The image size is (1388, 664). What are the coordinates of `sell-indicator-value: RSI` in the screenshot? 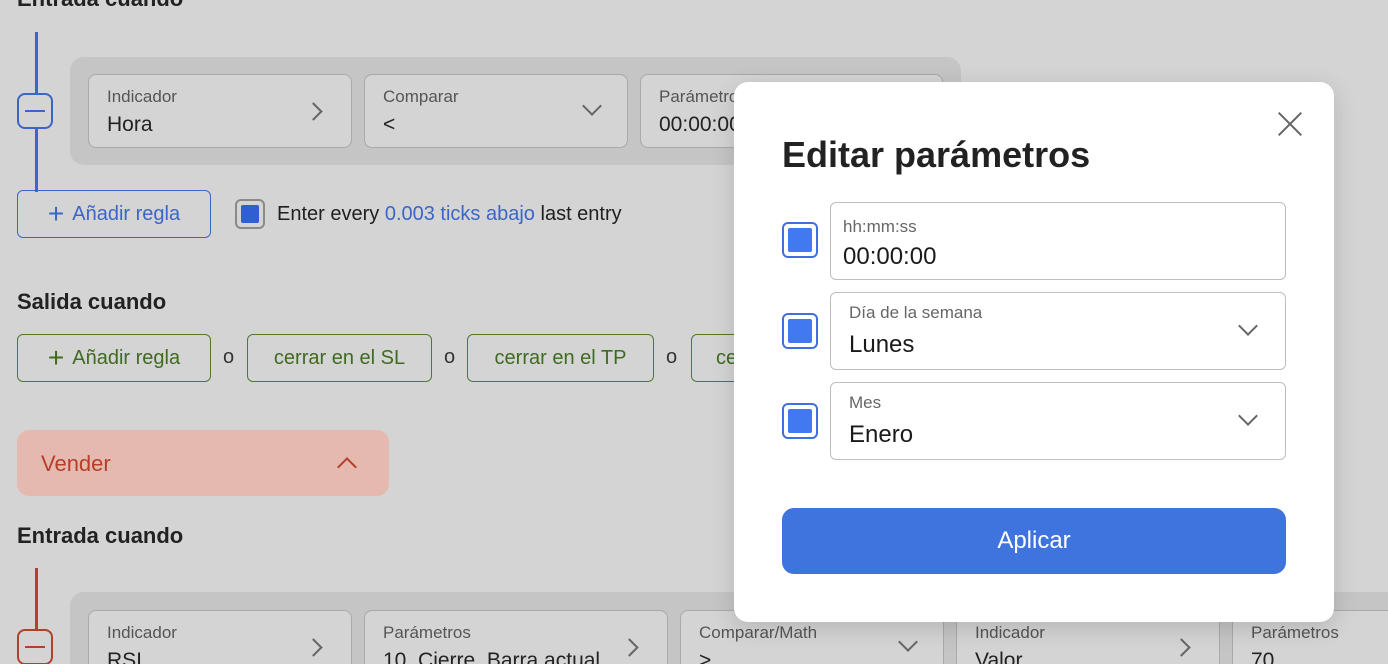 It's located at (125, 656).